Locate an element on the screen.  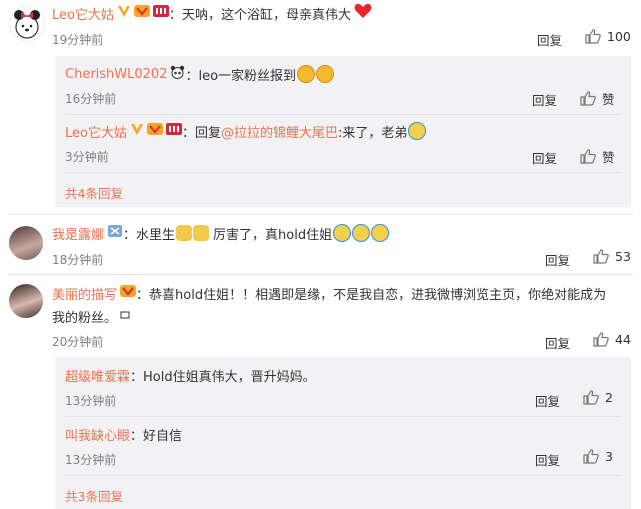
heart-icon is located at coordinates (363, 13).